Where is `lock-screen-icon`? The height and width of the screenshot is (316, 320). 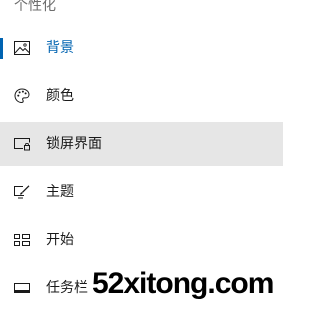 lock-screen-icon is located at coordinates (22, 144).